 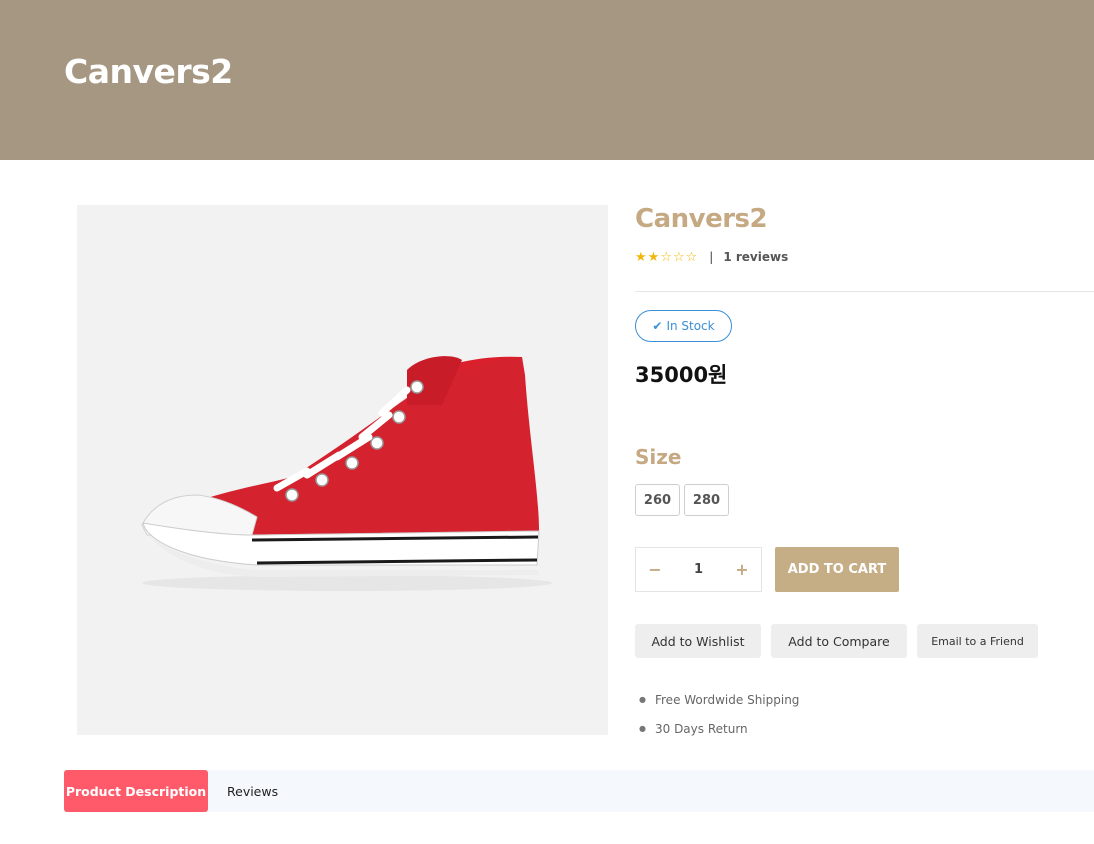 What do you see at coordinates (252, 791) in the screenshot?
I see `tab-reviews: Reviews` at bounding box center [252, 791].